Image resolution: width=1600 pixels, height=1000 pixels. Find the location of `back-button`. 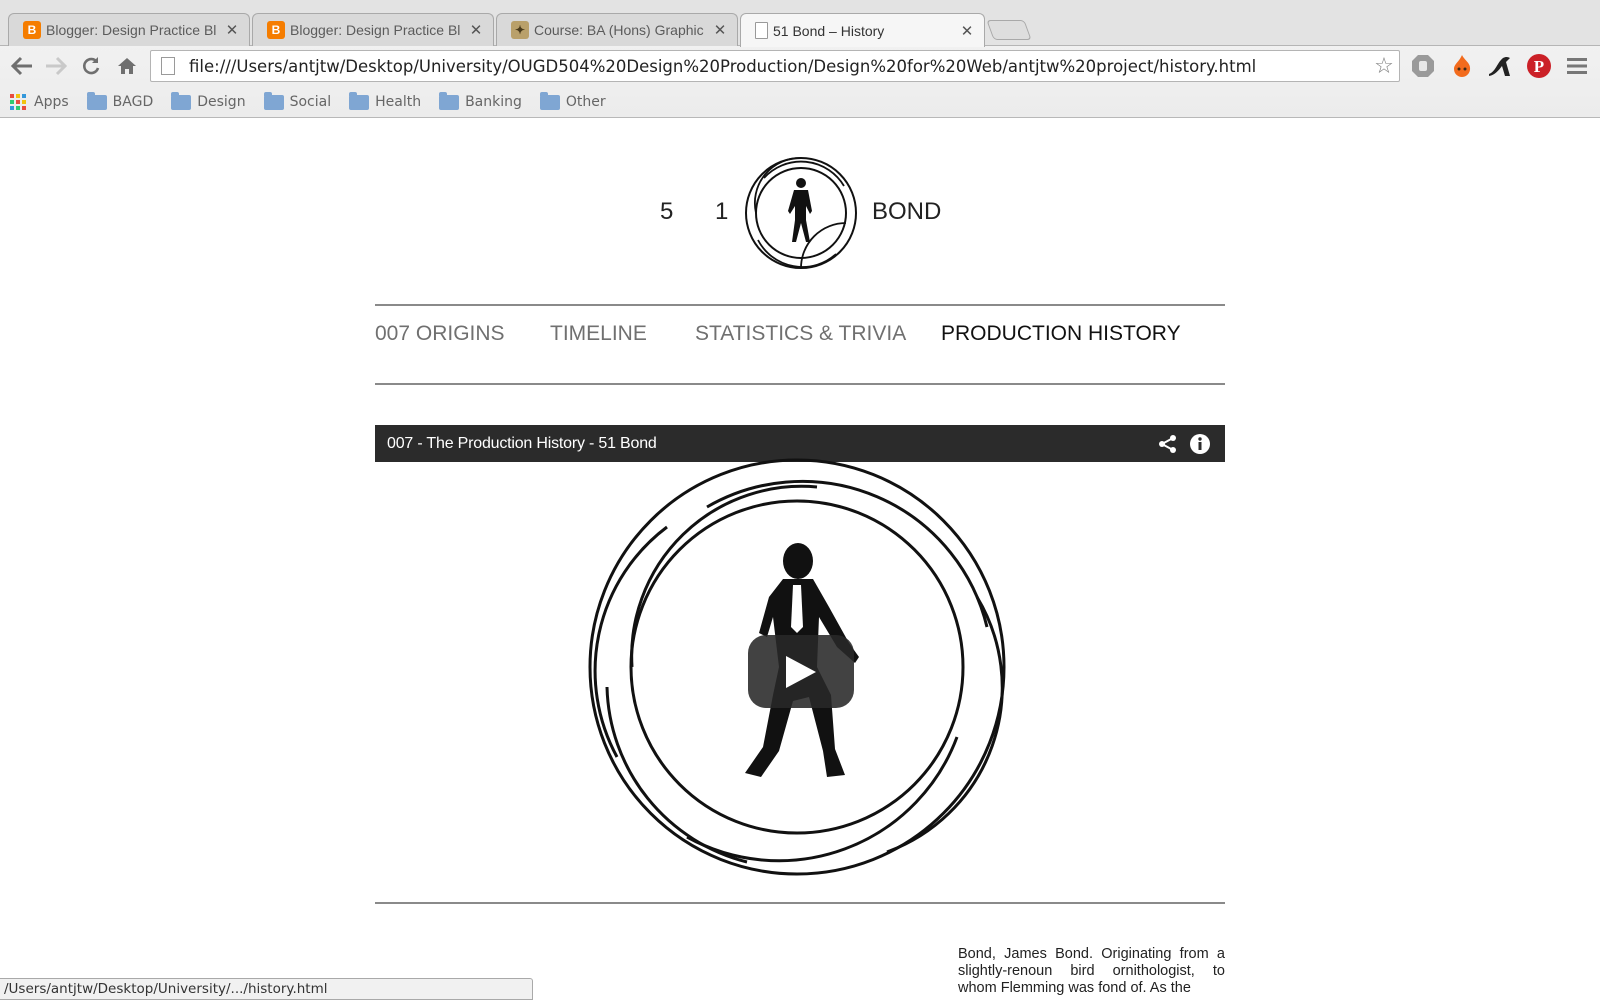

back-button is located at coordinates (22, 66).